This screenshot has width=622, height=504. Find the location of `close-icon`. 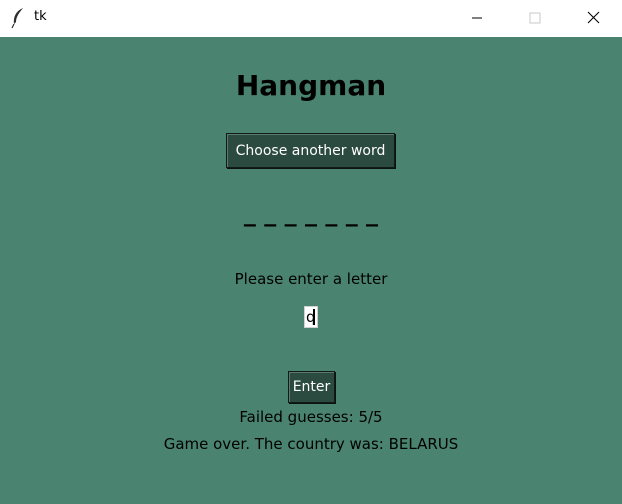

close-icon is located at coordinates (593, 18).